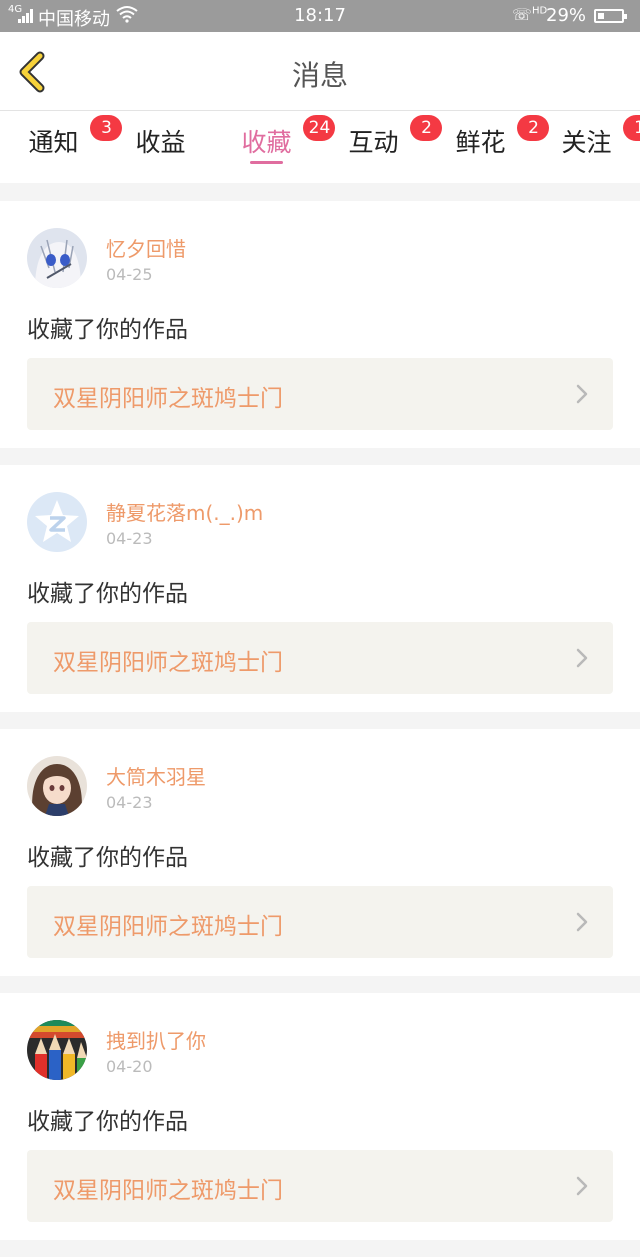  I want to click on call-hd-label: HD, so click(540, 11).